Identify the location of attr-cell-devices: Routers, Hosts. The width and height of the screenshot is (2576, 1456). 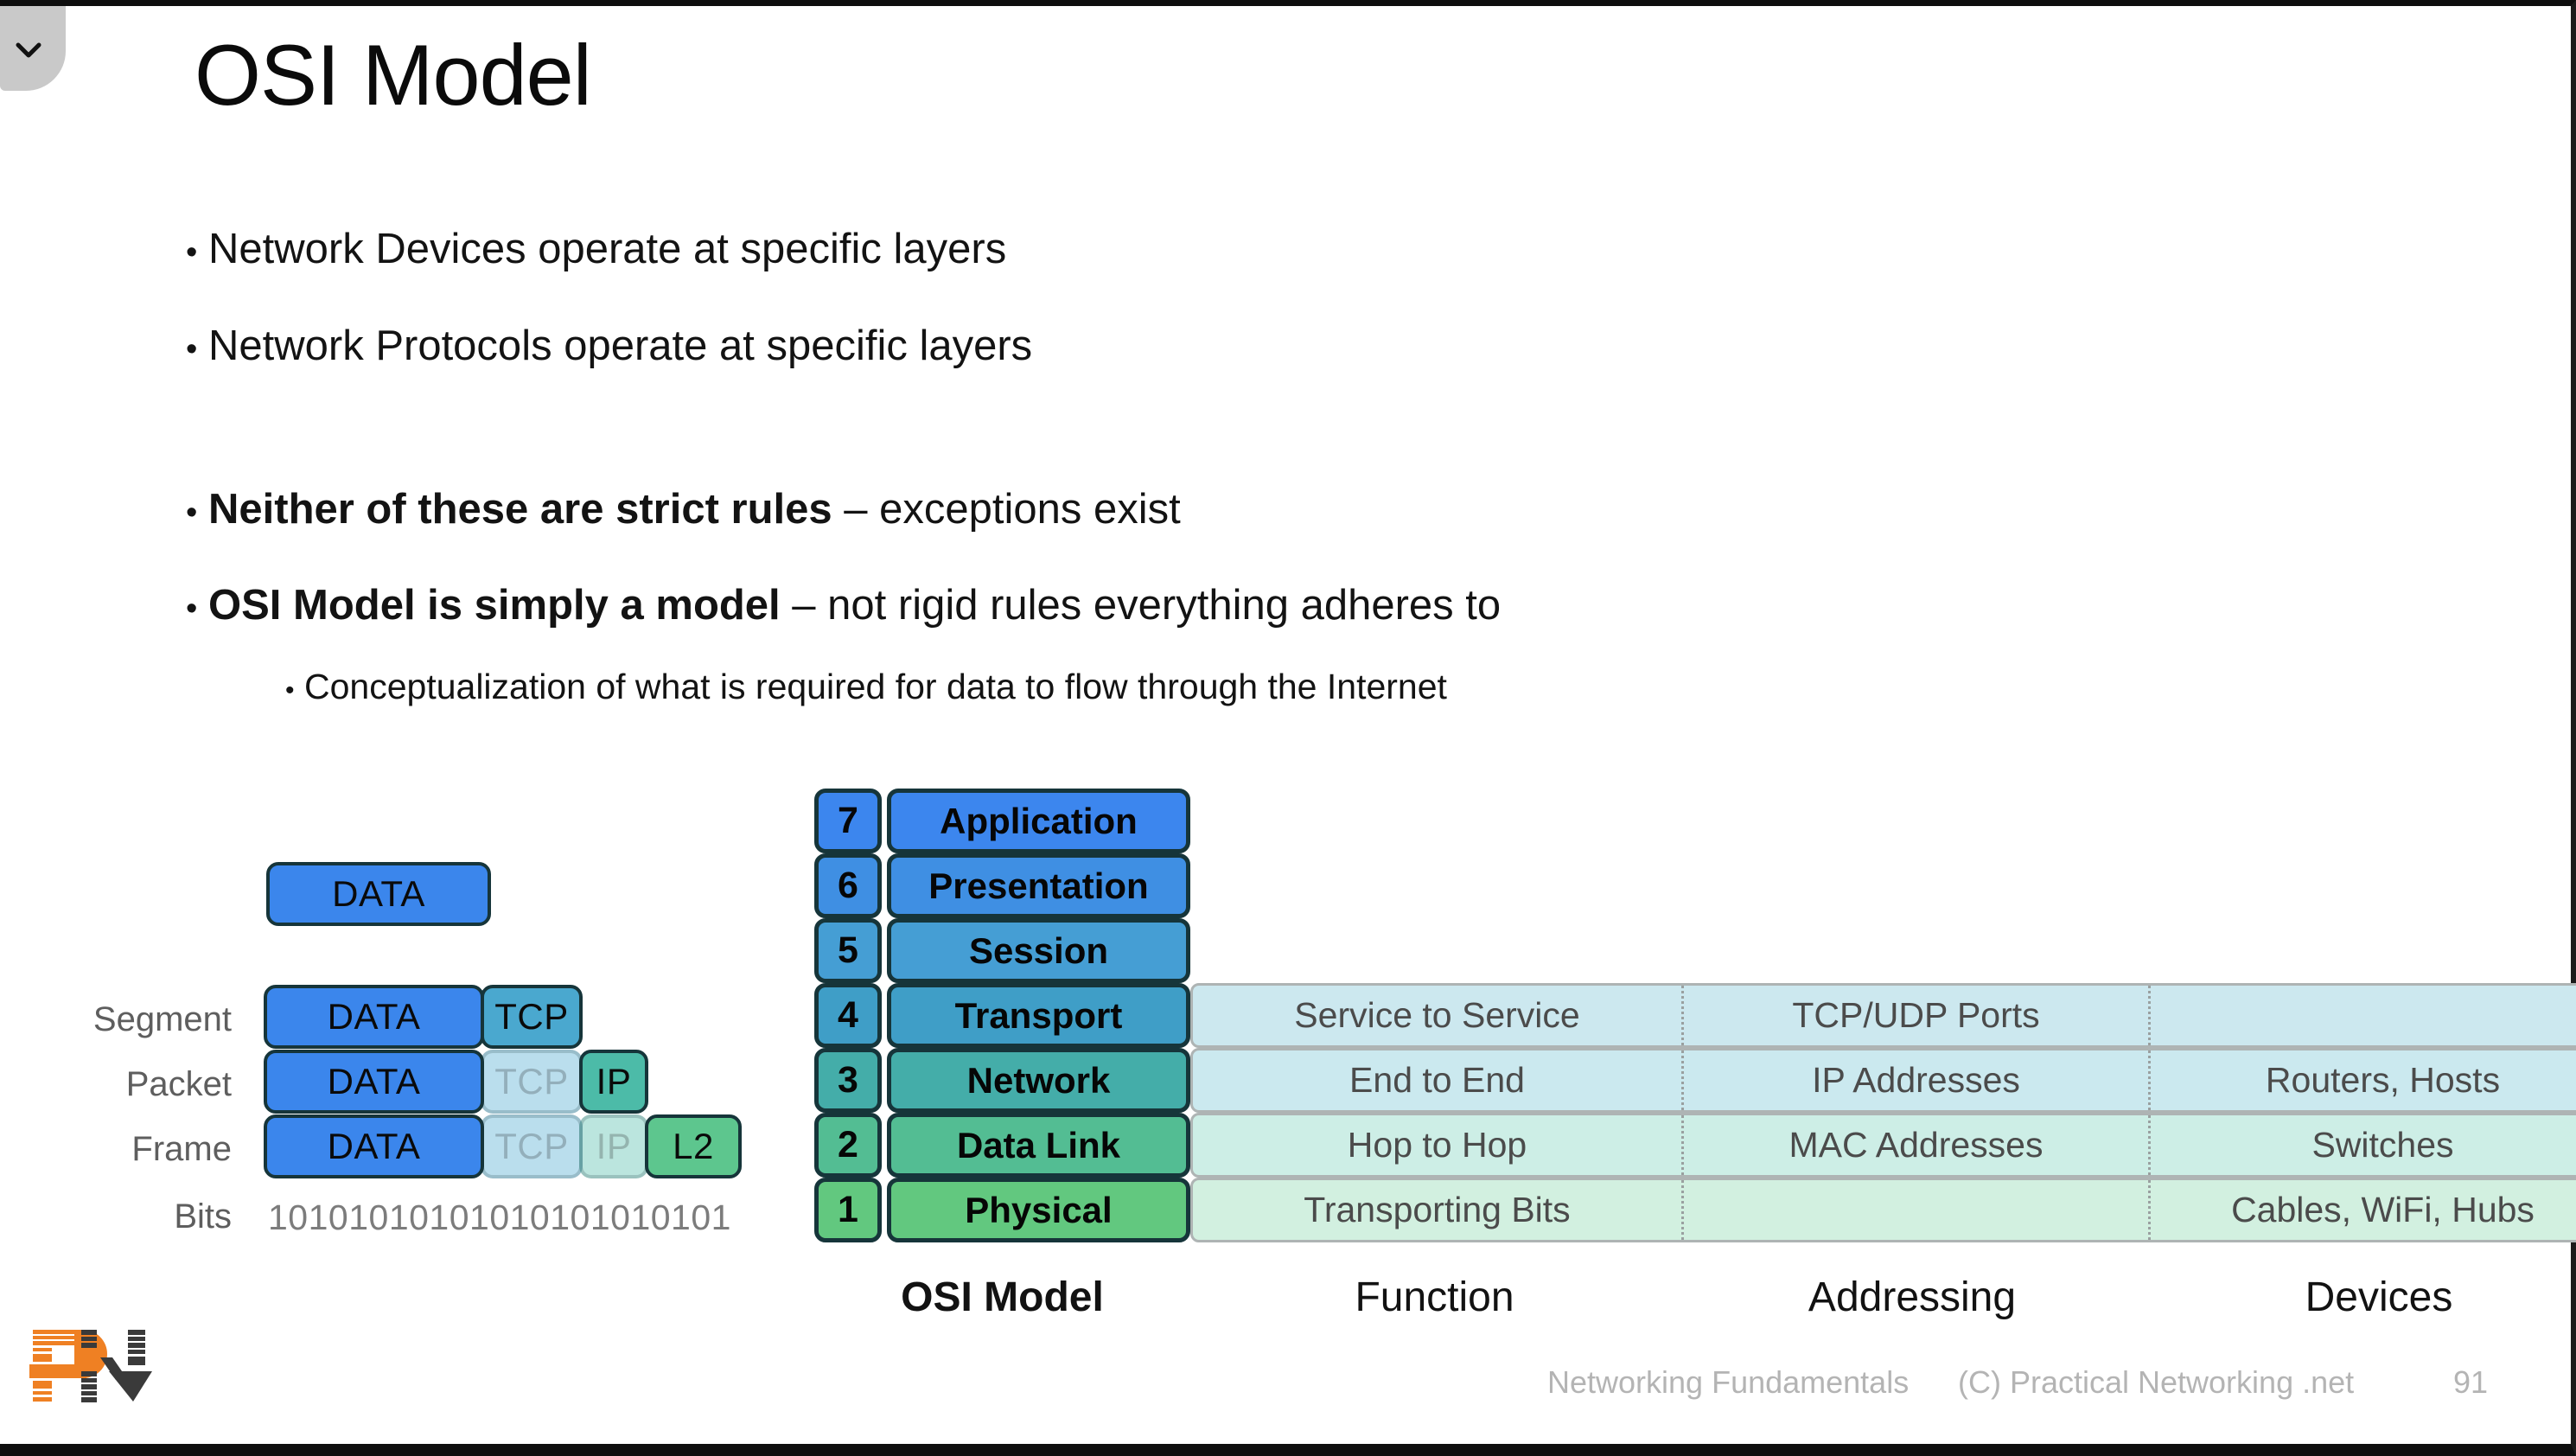
(2362, 1080).